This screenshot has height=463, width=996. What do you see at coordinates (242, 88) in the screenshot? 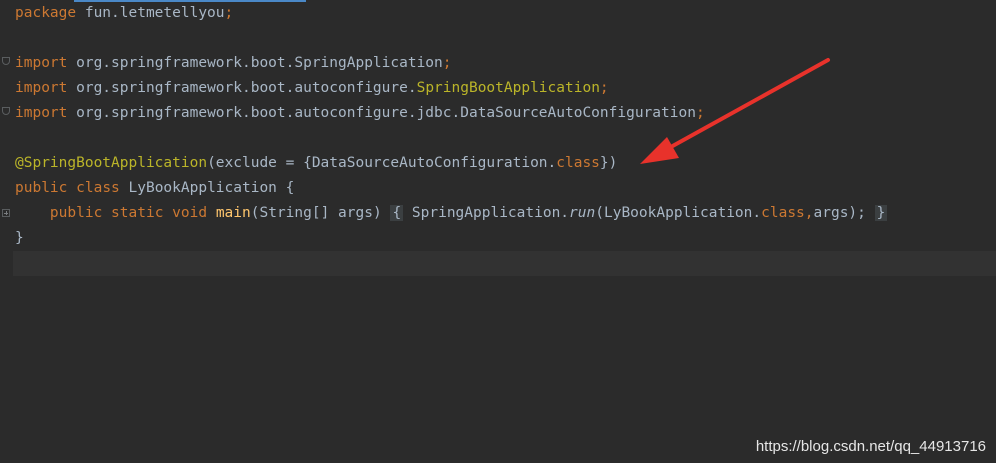
I see `import-path: org.springframework.boot.autoconfigure.` at bounding box center [242, 88].